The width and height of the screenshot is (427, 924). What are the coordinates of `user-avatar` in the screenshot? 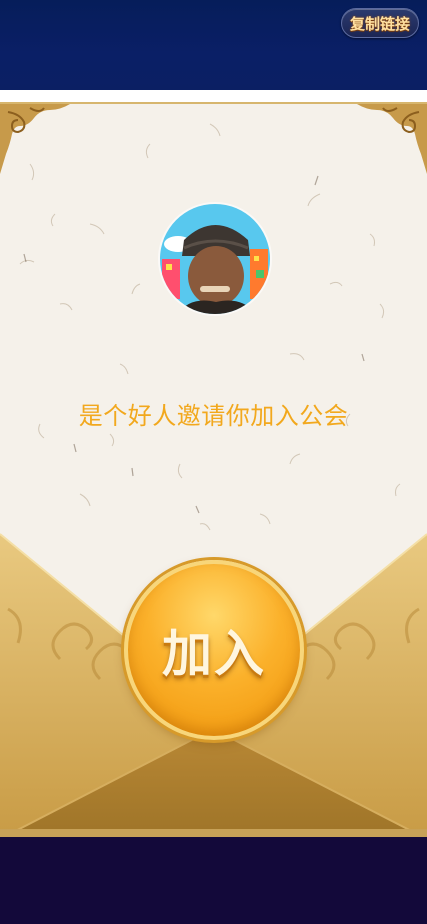 It's located at (215, 259).